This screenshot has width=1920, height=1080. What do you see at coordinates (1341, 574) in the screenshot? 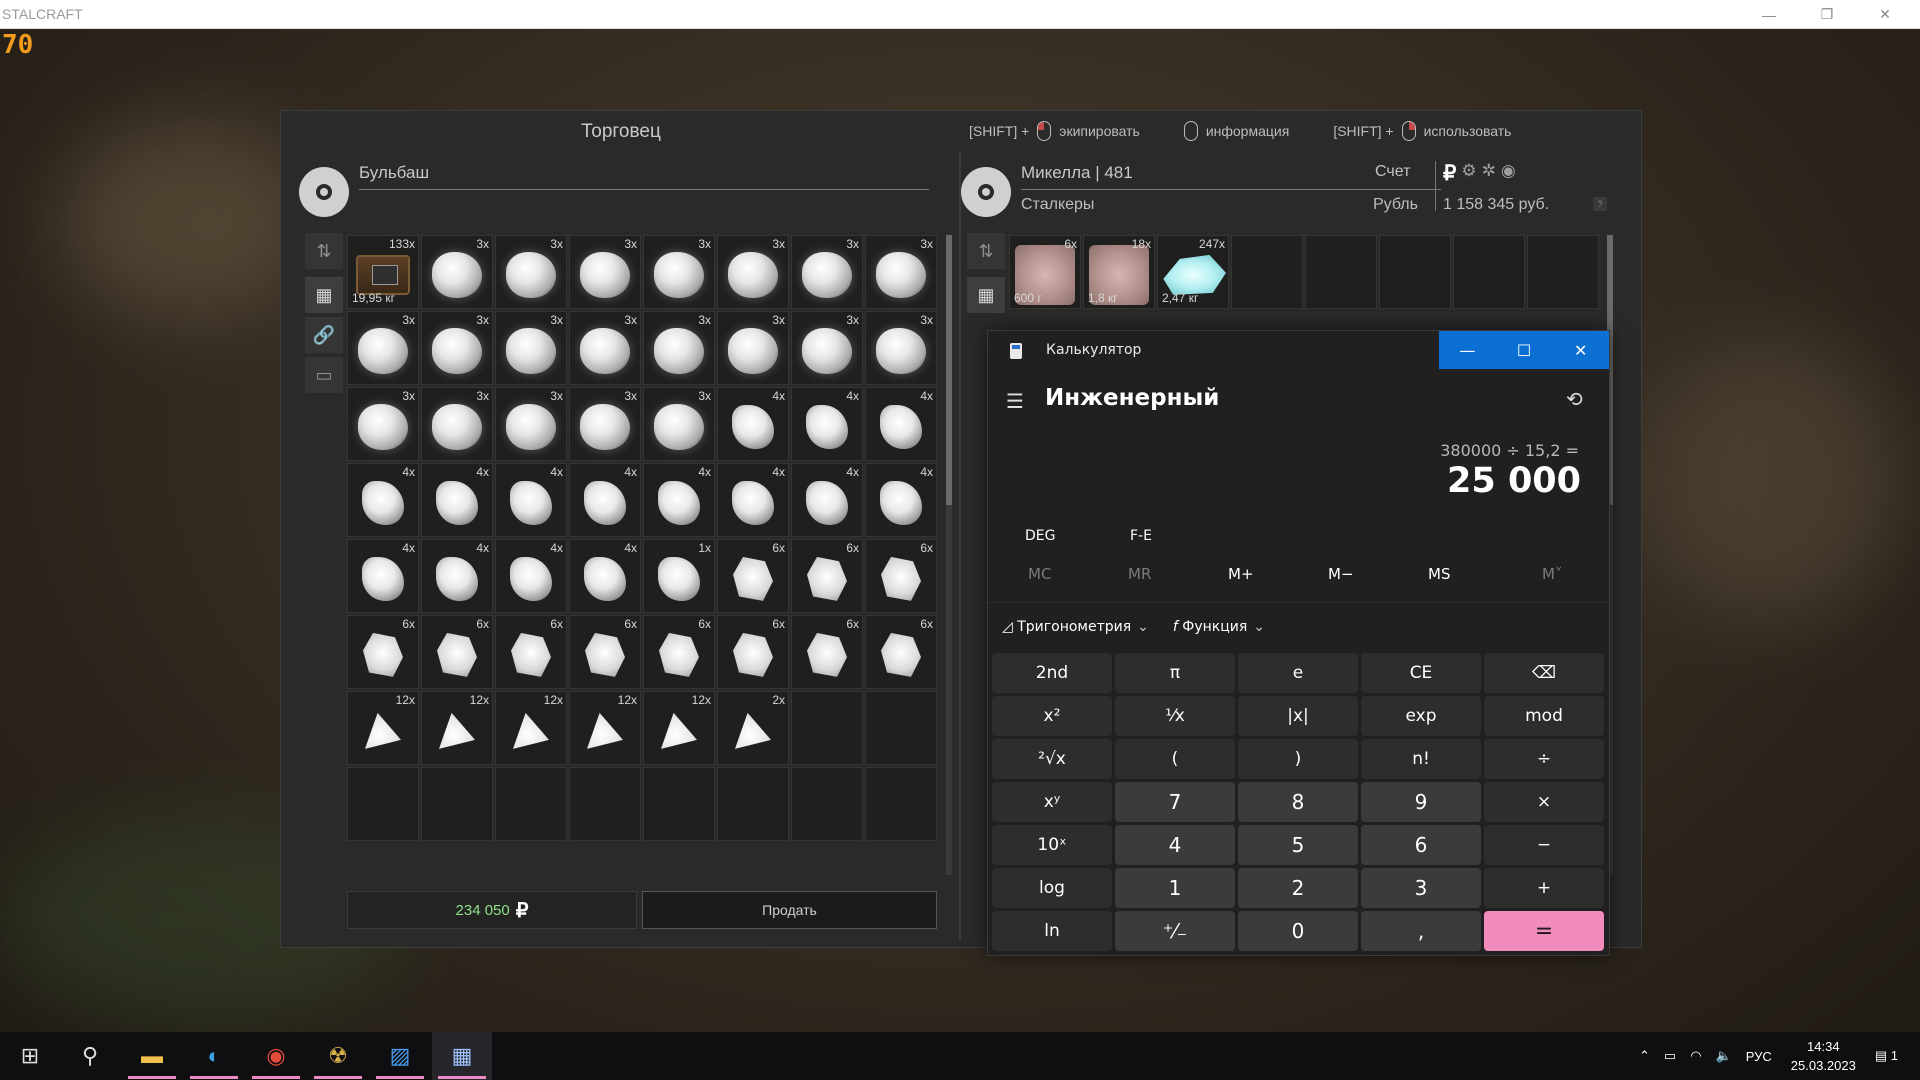
I see `mminus-button: M−` at bounding box center [1341, 574].